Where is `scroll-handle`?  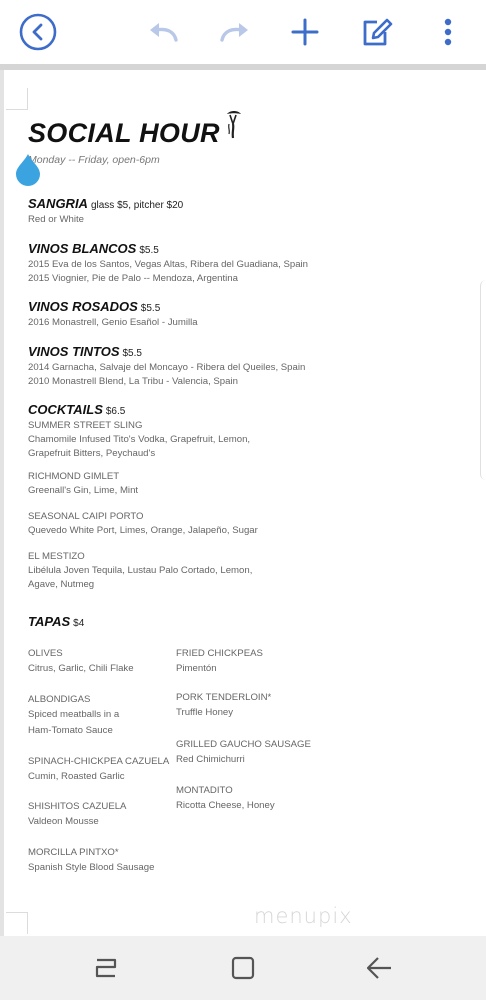
scroll-handle is located at coordinates (483, 380).